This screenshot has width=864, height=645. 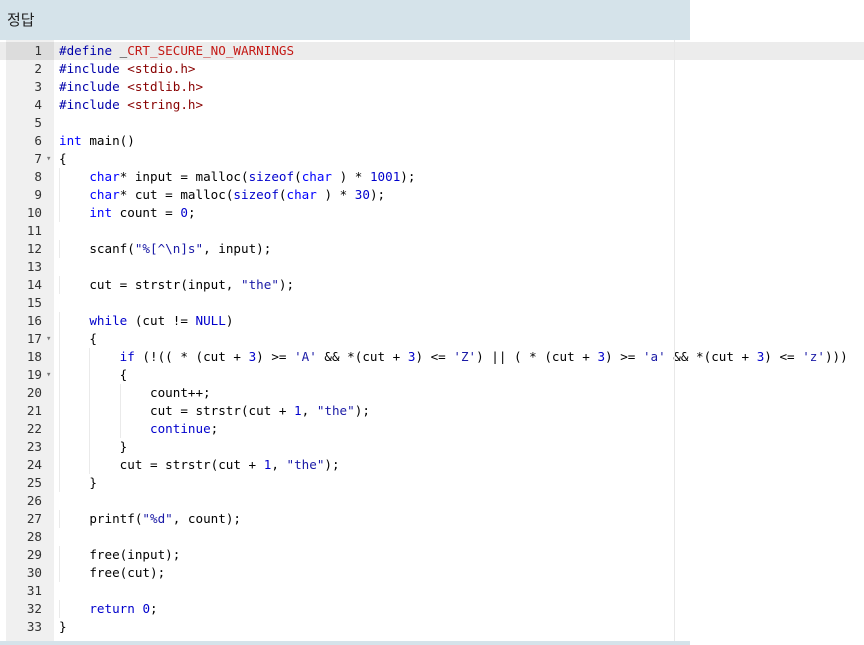 What do you see at coordinates (127, 213) in the screenshot?
I see `code-text: int count = 0;` at bounding box center [127, 213].